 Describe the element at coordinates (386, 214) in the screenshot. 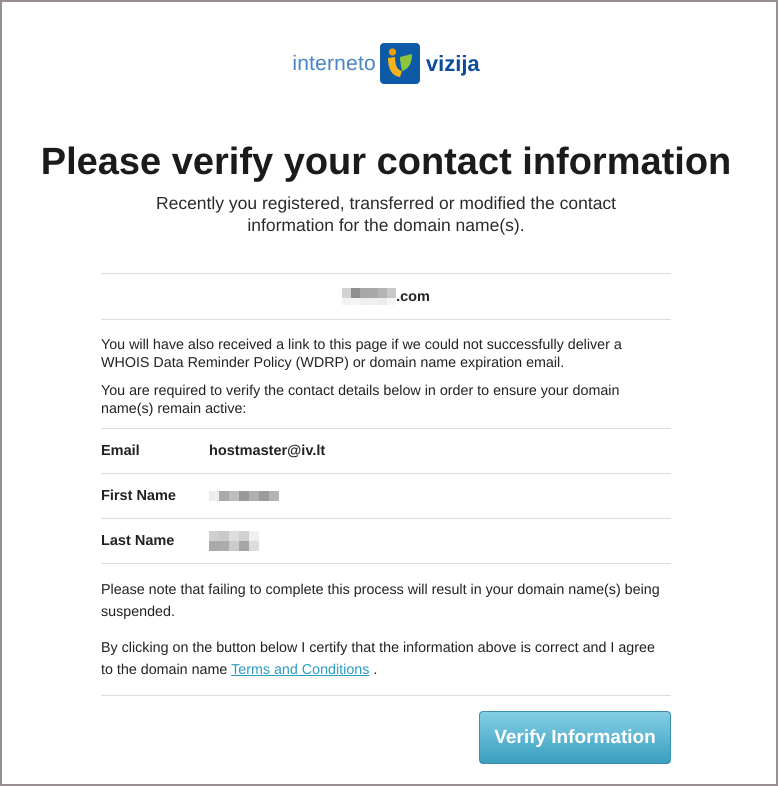

I see `subtitle-text: Recently you registered, transferred or modified the contact information for the domain name(s).` at that location.